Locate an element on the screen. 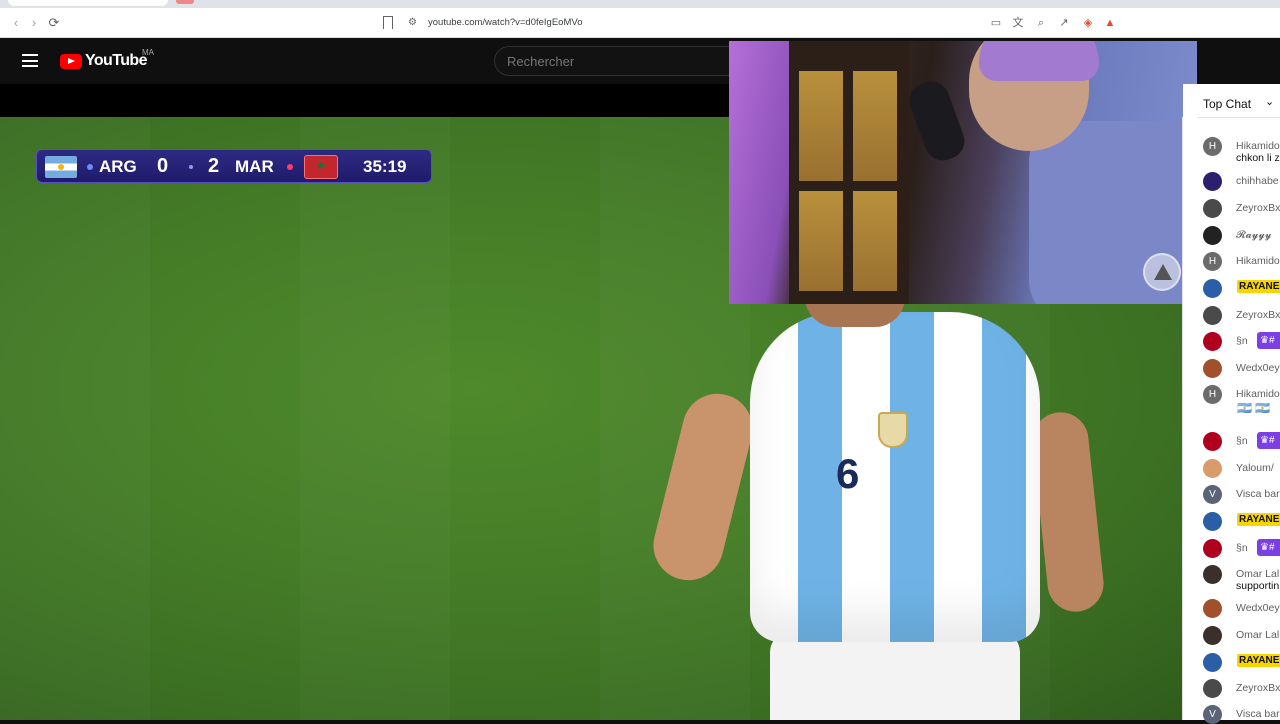 This screenshot has width=1280, height=724. forward-icon: › is located at coordinates (34, 23).